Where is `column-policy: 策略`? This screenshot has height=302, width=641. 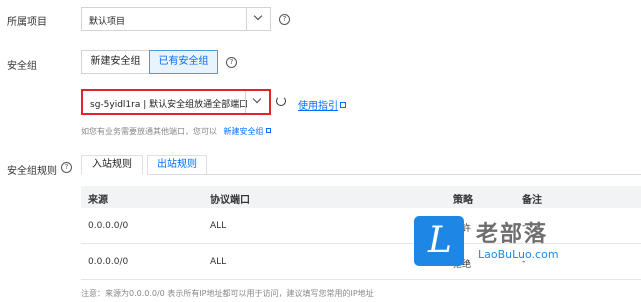
column-policy: 策略 is located at coordinates (463, 200).